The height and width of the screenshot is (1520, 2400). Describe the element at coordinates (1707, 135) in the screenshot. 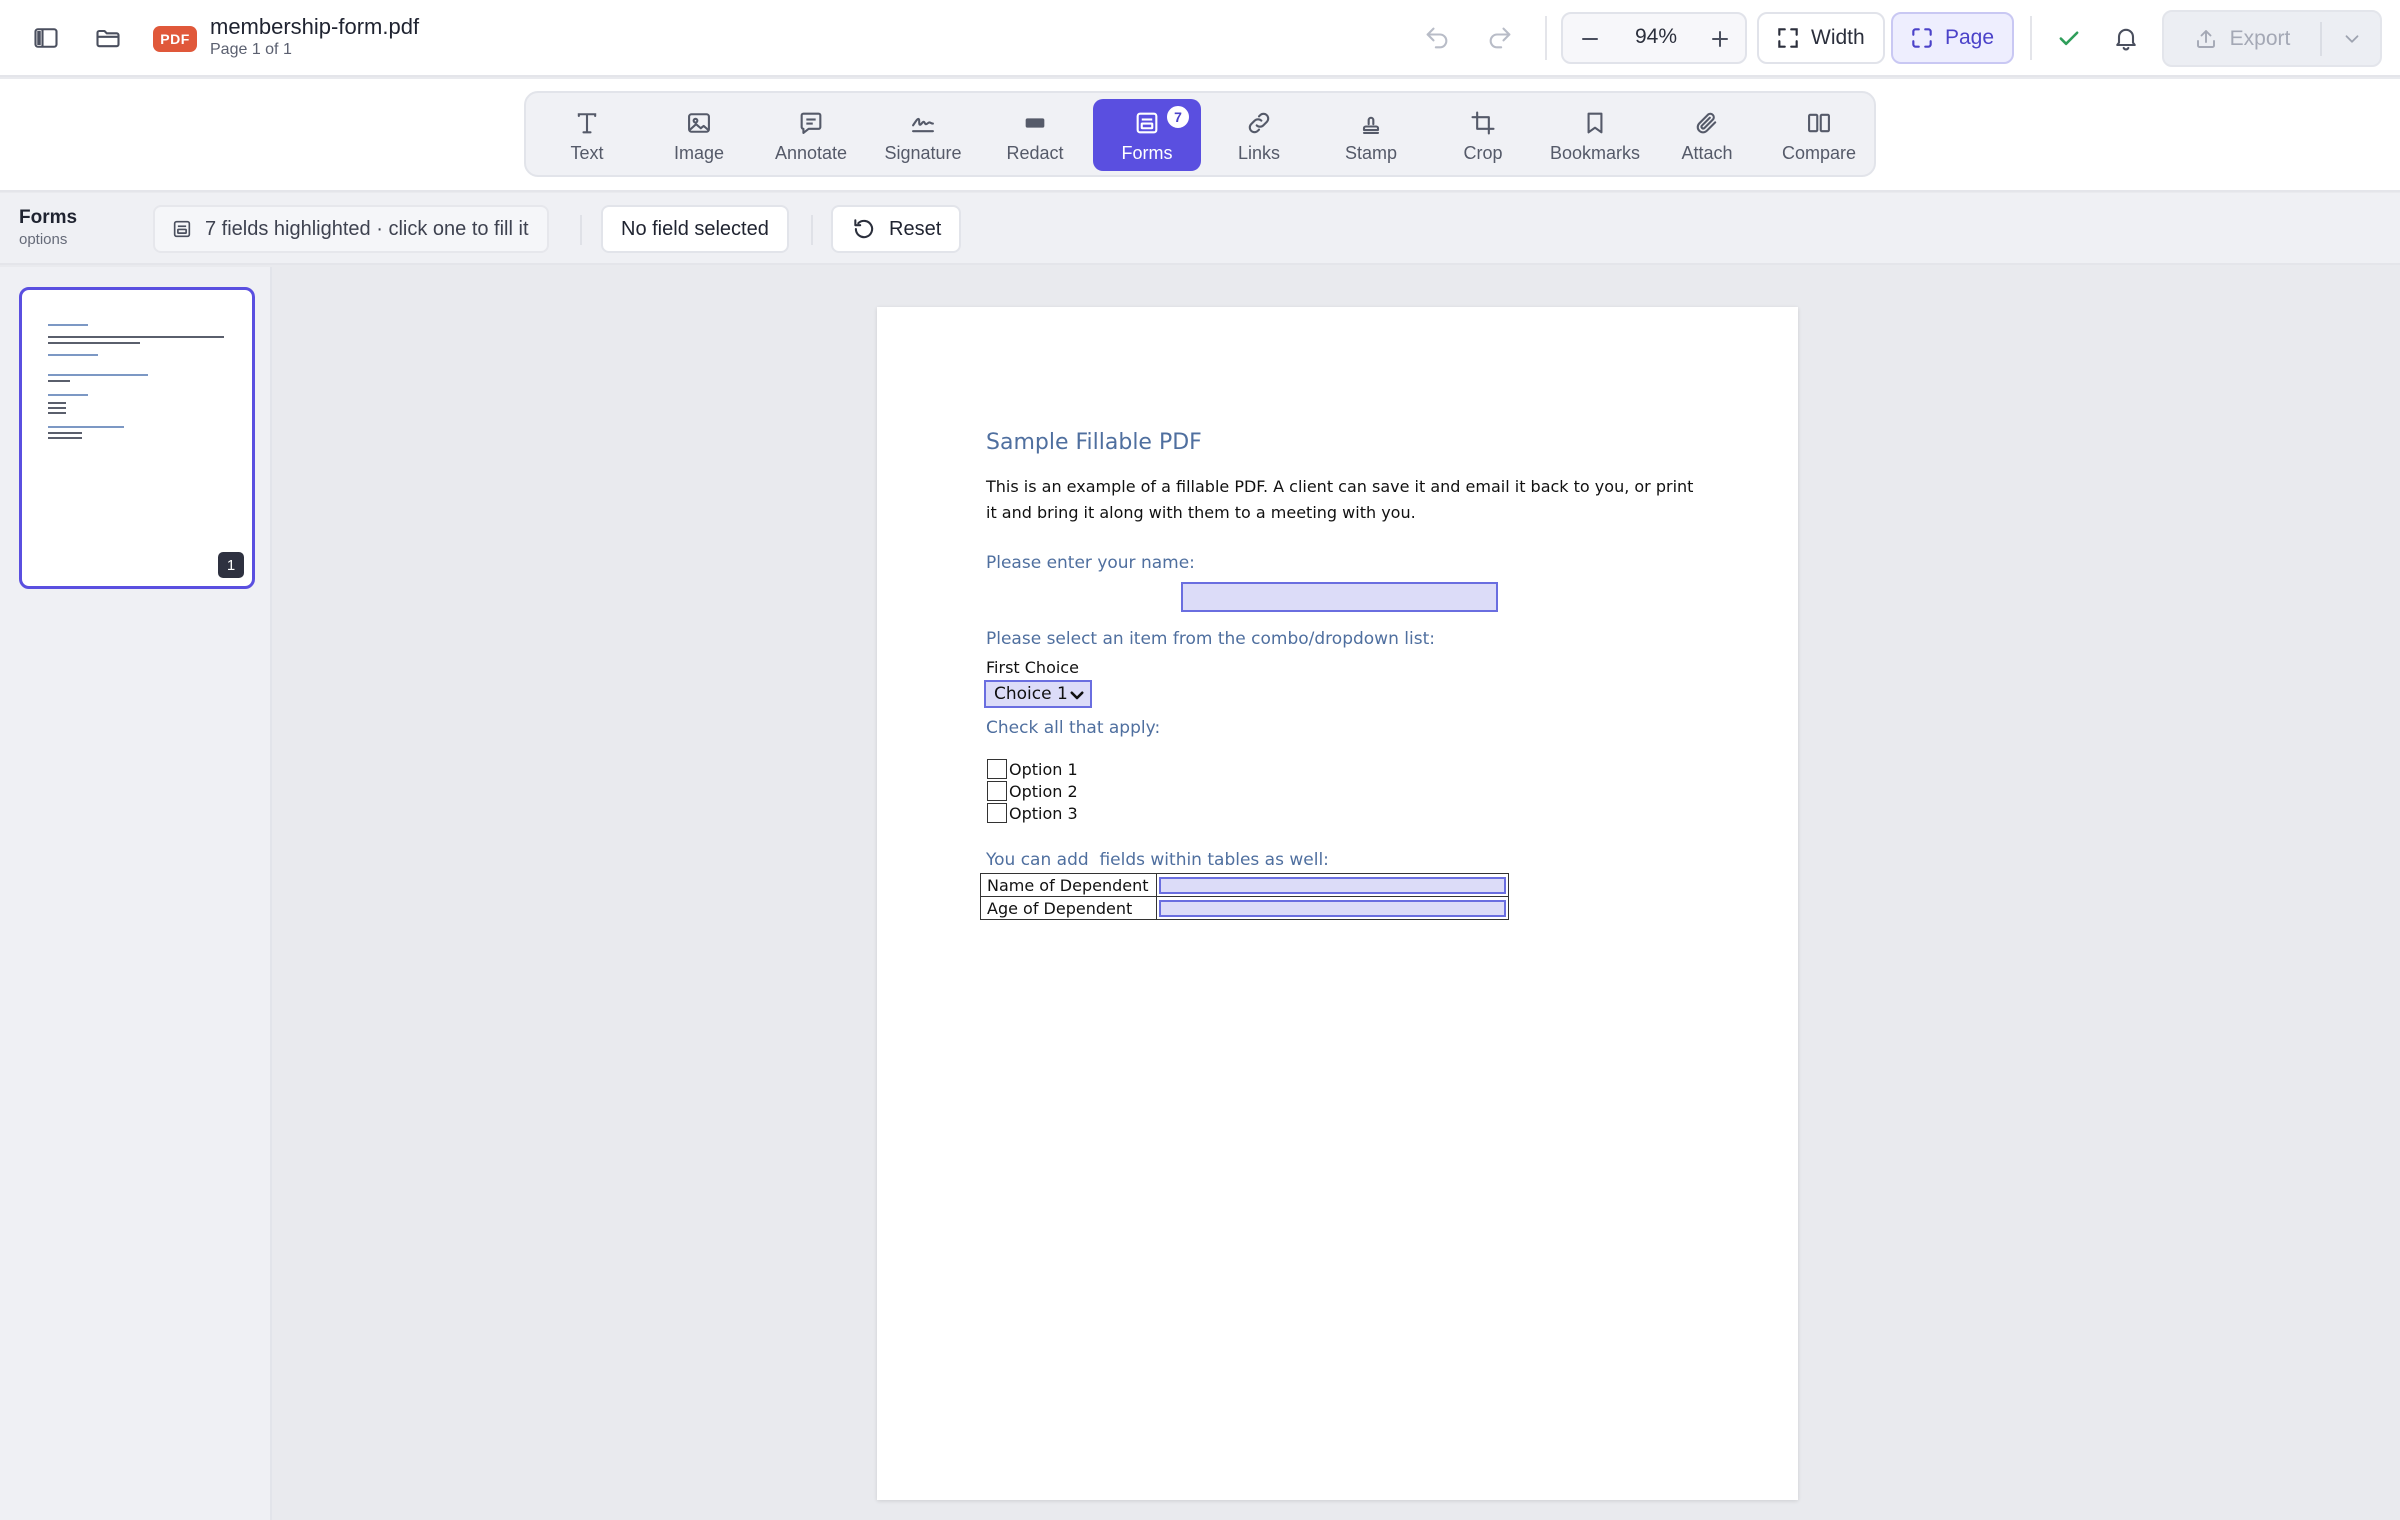

I see `tool-attach: Attach` at that location.